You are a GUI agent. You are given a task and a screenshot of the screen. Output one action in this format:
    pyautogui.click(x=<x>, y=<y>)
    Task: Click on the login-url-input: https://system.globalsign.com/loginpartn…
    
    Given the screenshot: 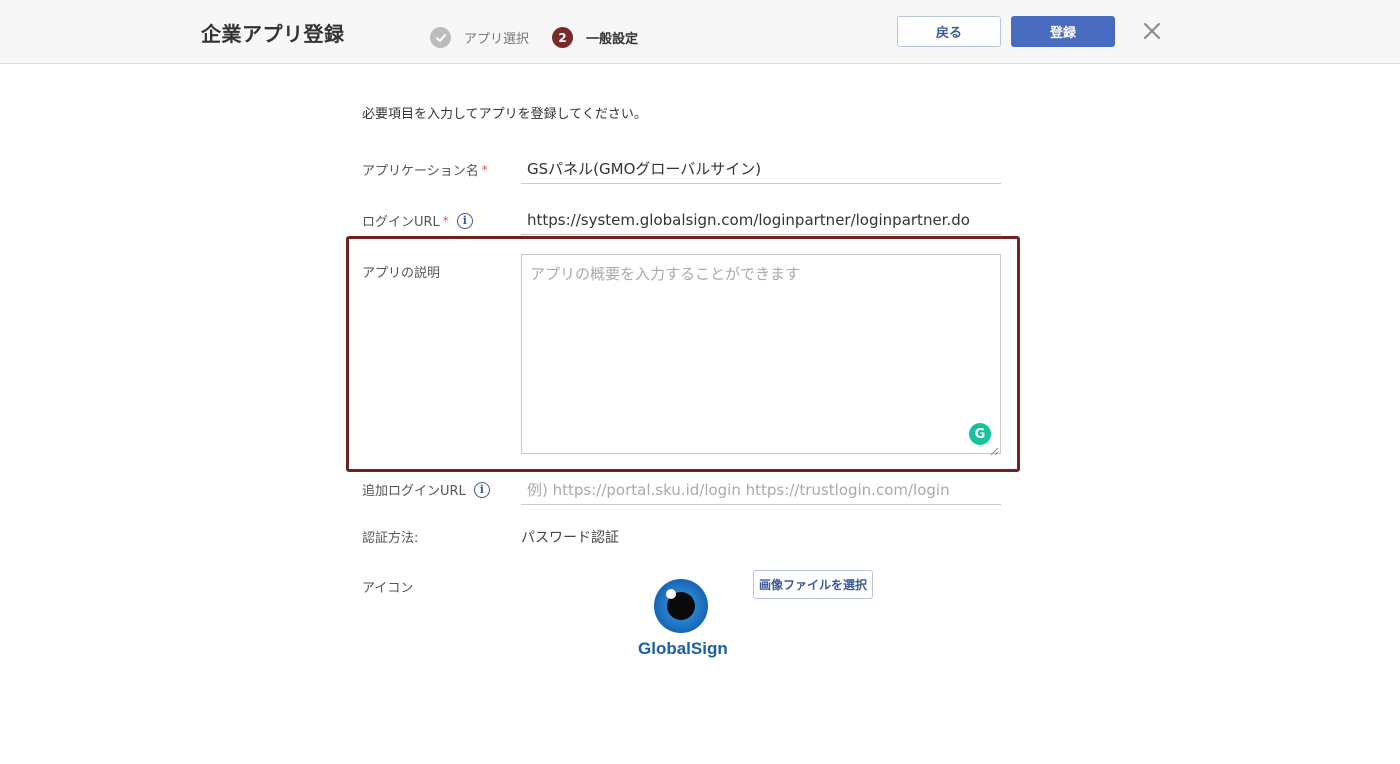 What is the action you would take?
    pyautogui.click(x=761, y=220)
    